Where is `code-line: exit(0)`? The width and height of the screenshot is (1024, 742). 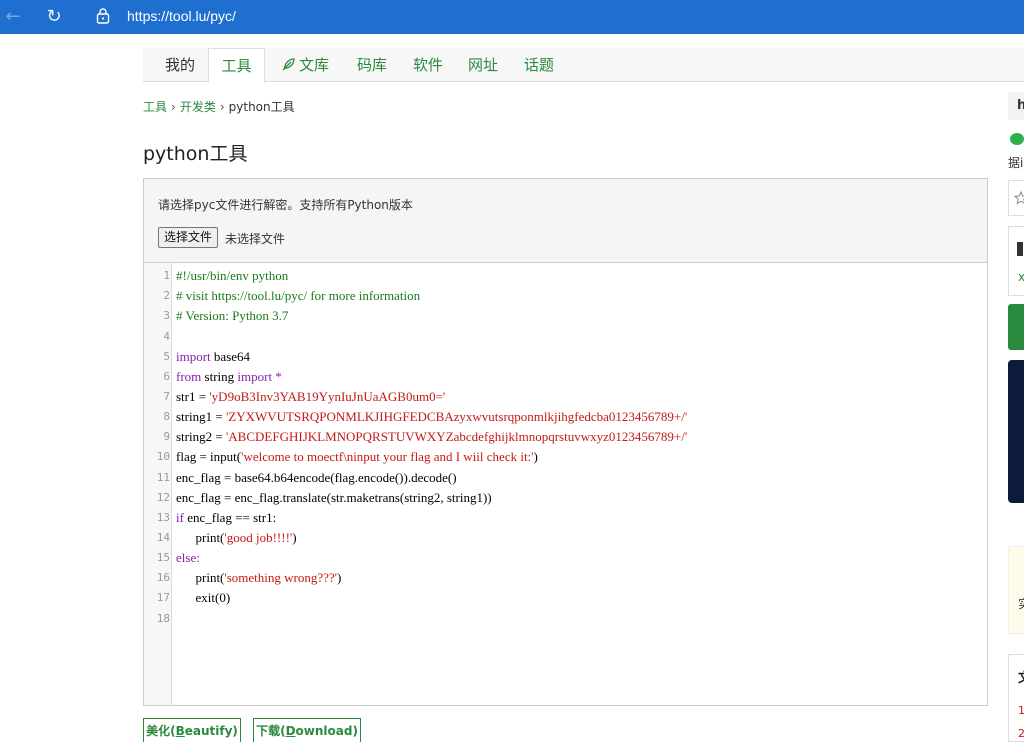
code-line: exit(0) is located at coordinates (203, 597).